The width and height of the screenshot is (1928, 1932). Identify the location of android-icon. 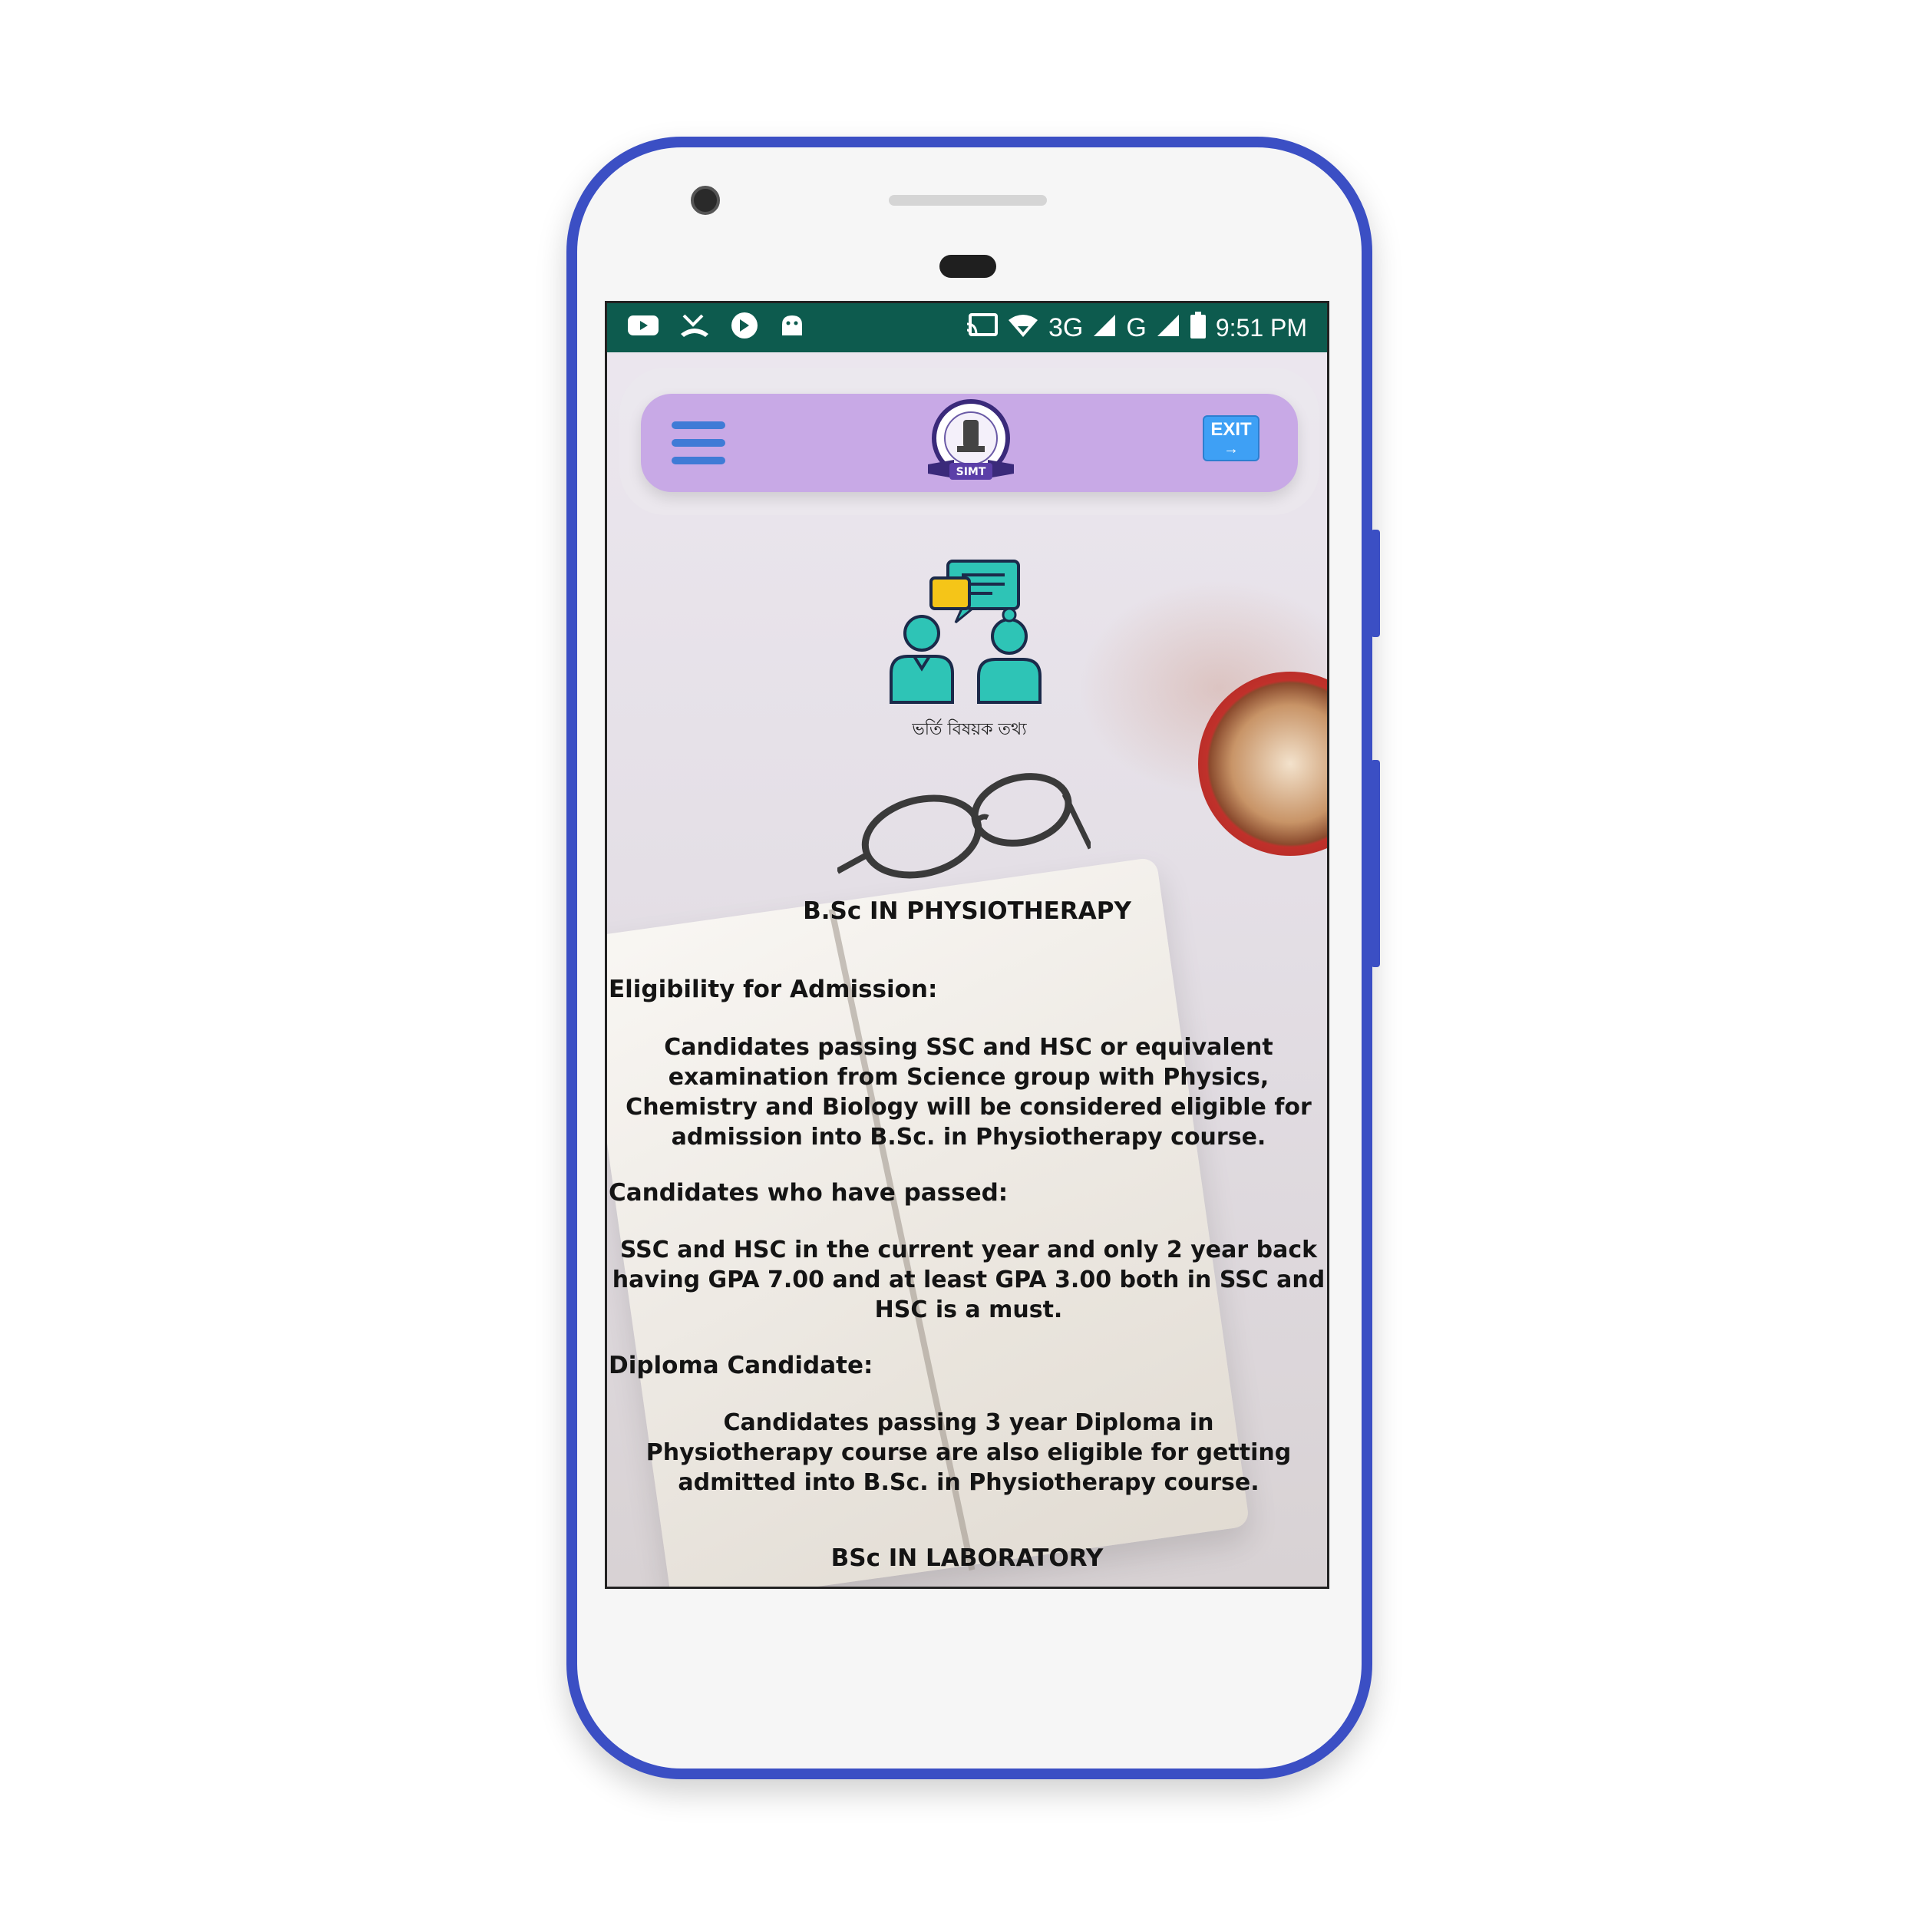
(792, 327).